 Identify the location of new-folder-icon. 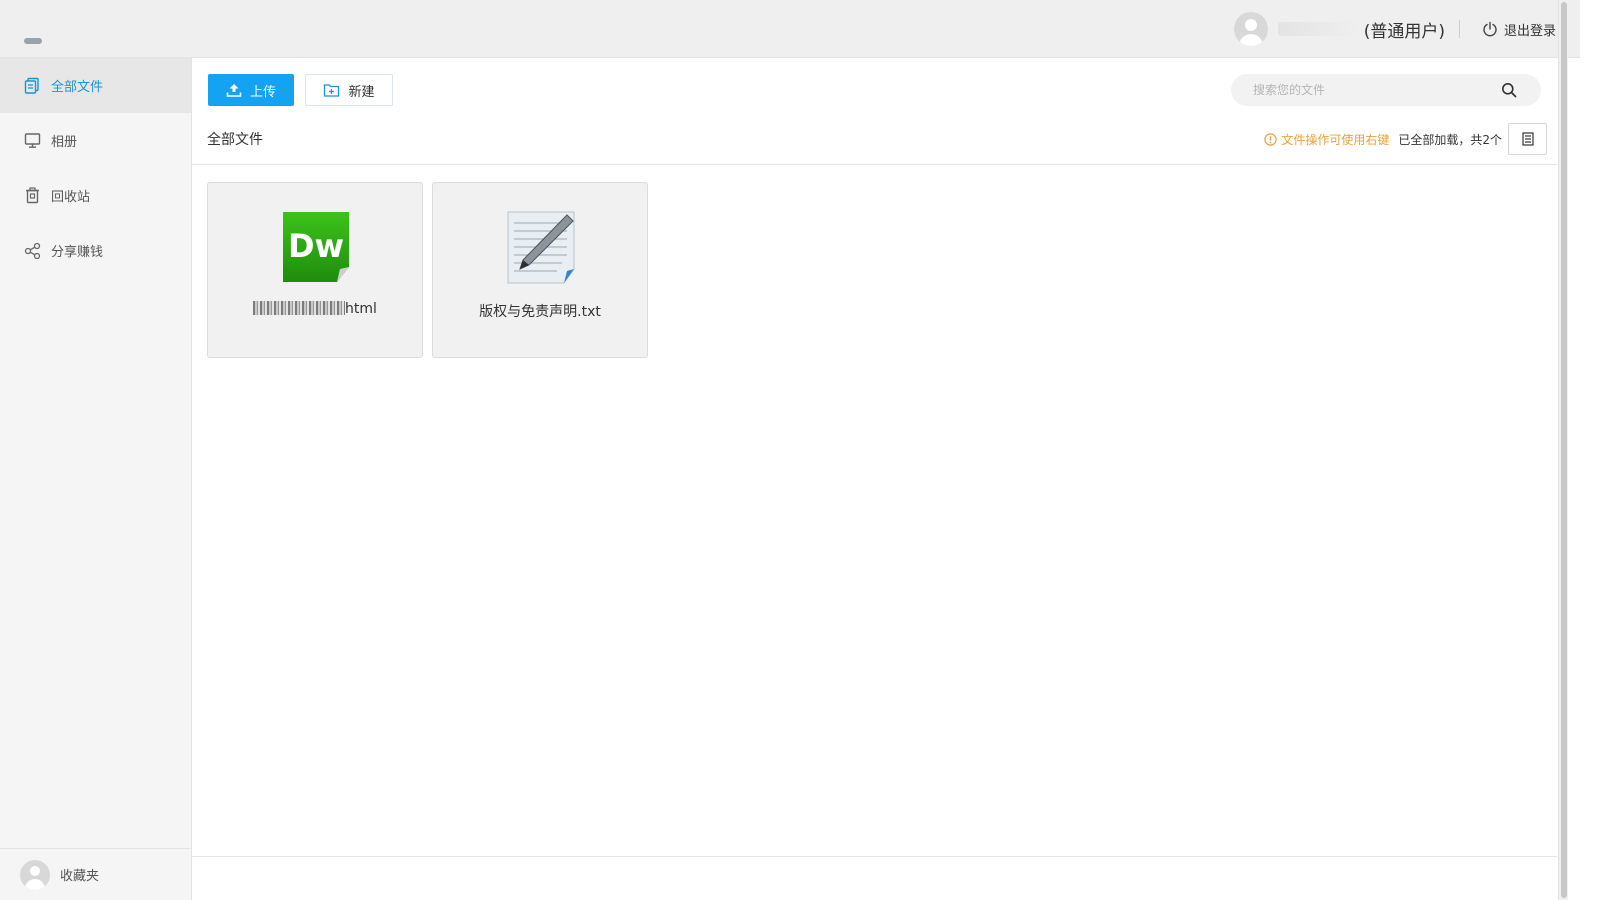
(332, 90).